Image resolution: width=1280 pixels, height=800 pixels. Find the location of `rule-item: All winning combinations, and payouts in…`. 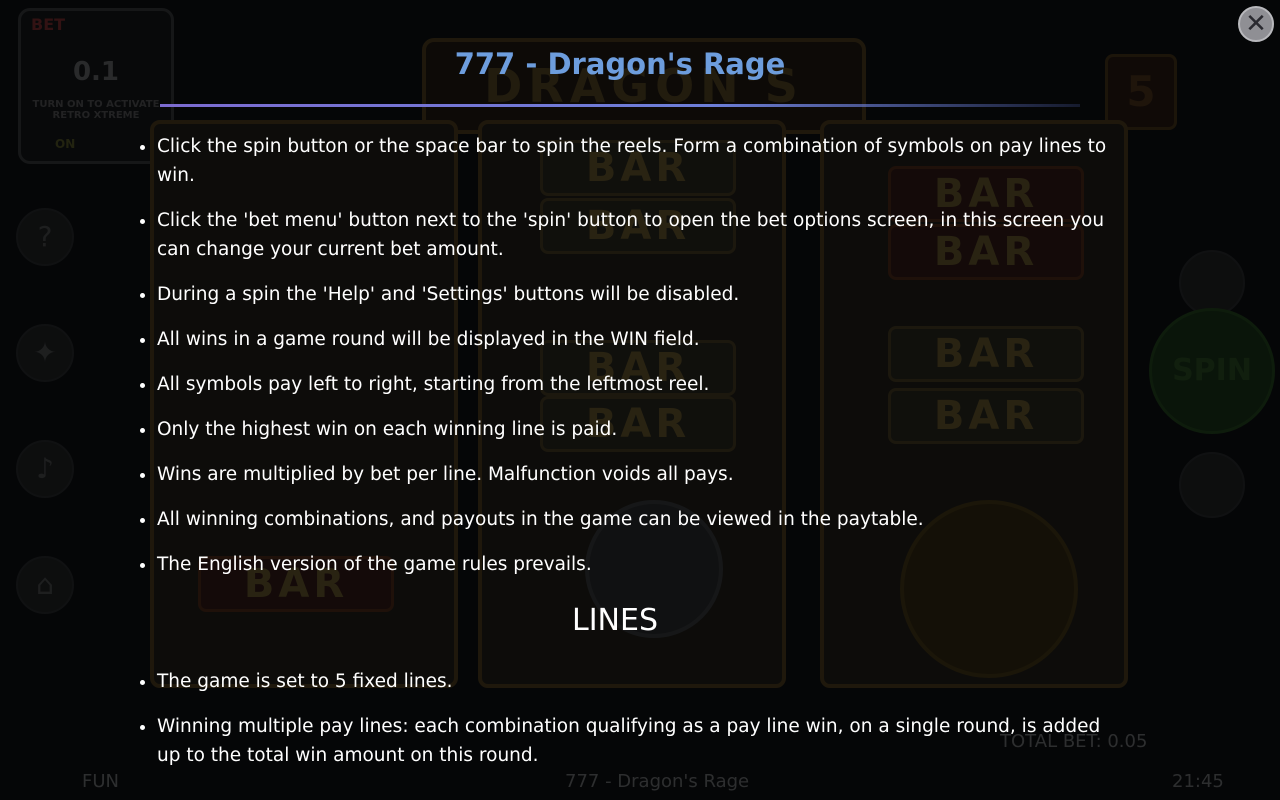

rule-item: All winning combinations, and payouts in… is located at coordinates (642, 519).